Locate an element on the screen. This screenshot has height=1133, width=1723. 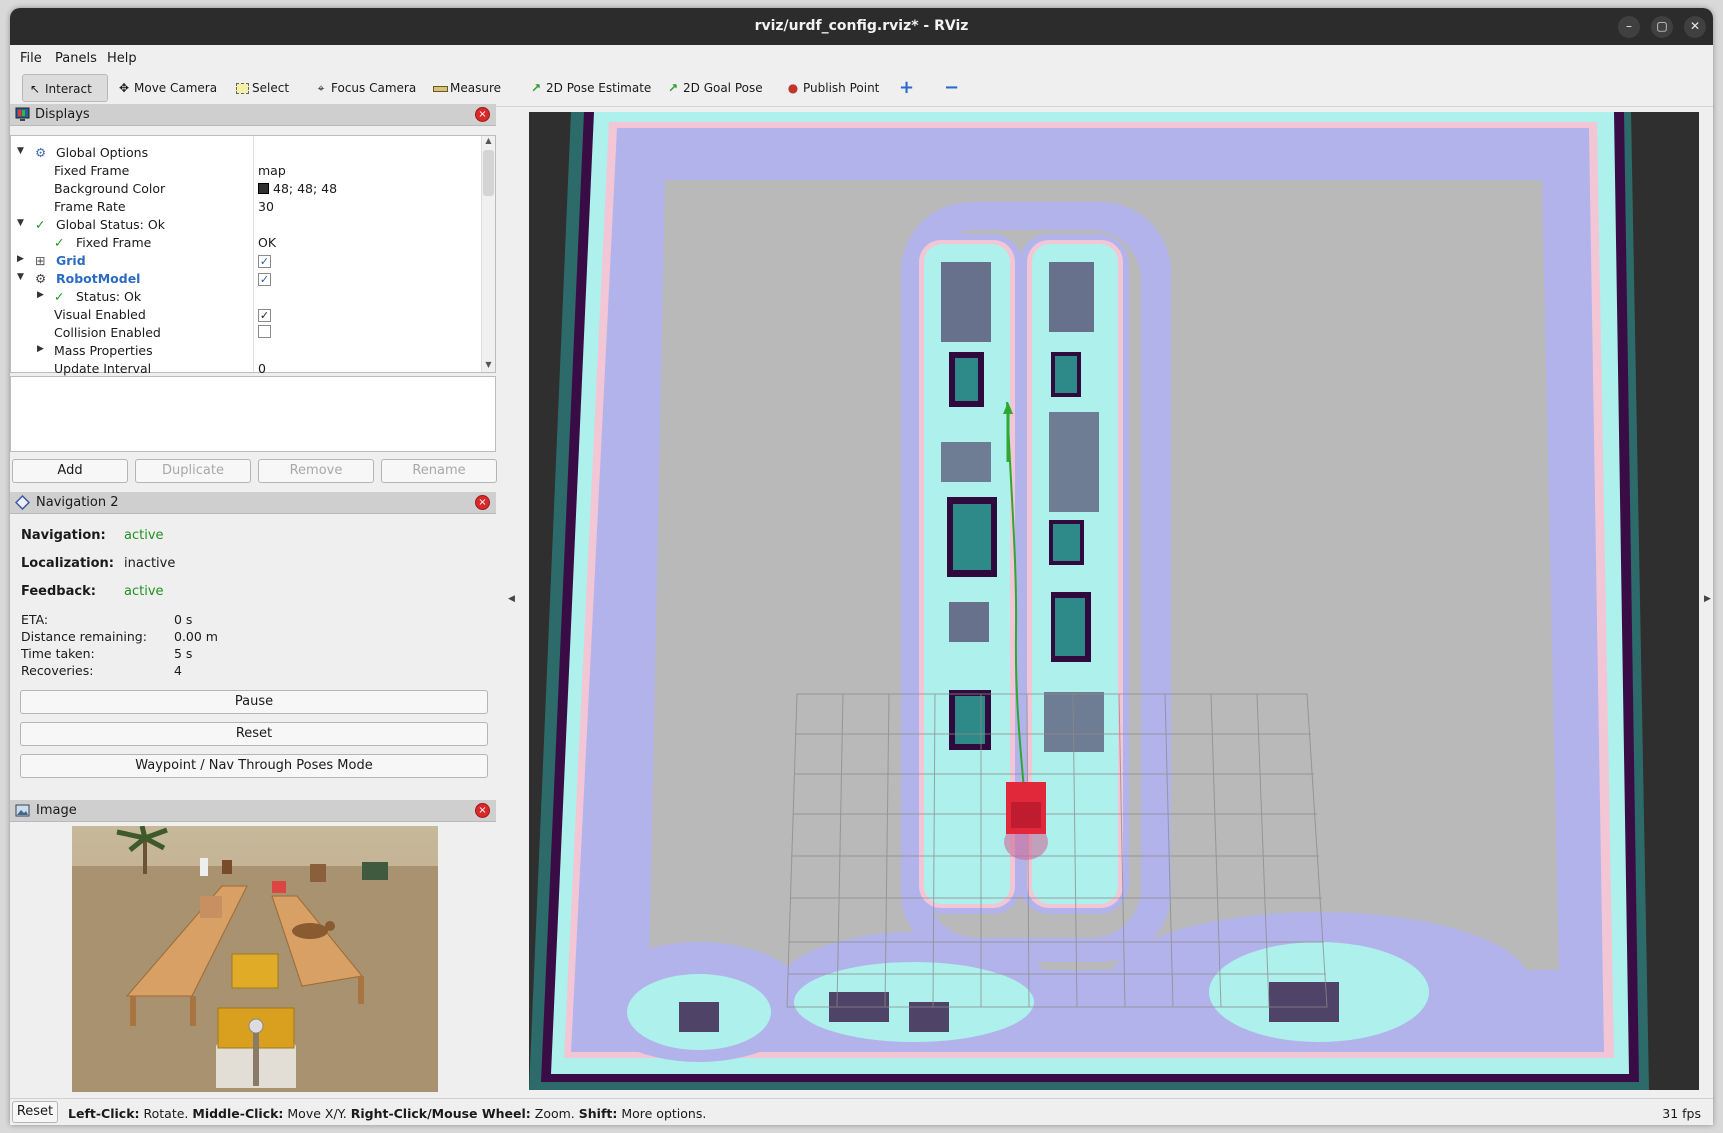
tree-value: 30 is located at coordinates (266, 206).